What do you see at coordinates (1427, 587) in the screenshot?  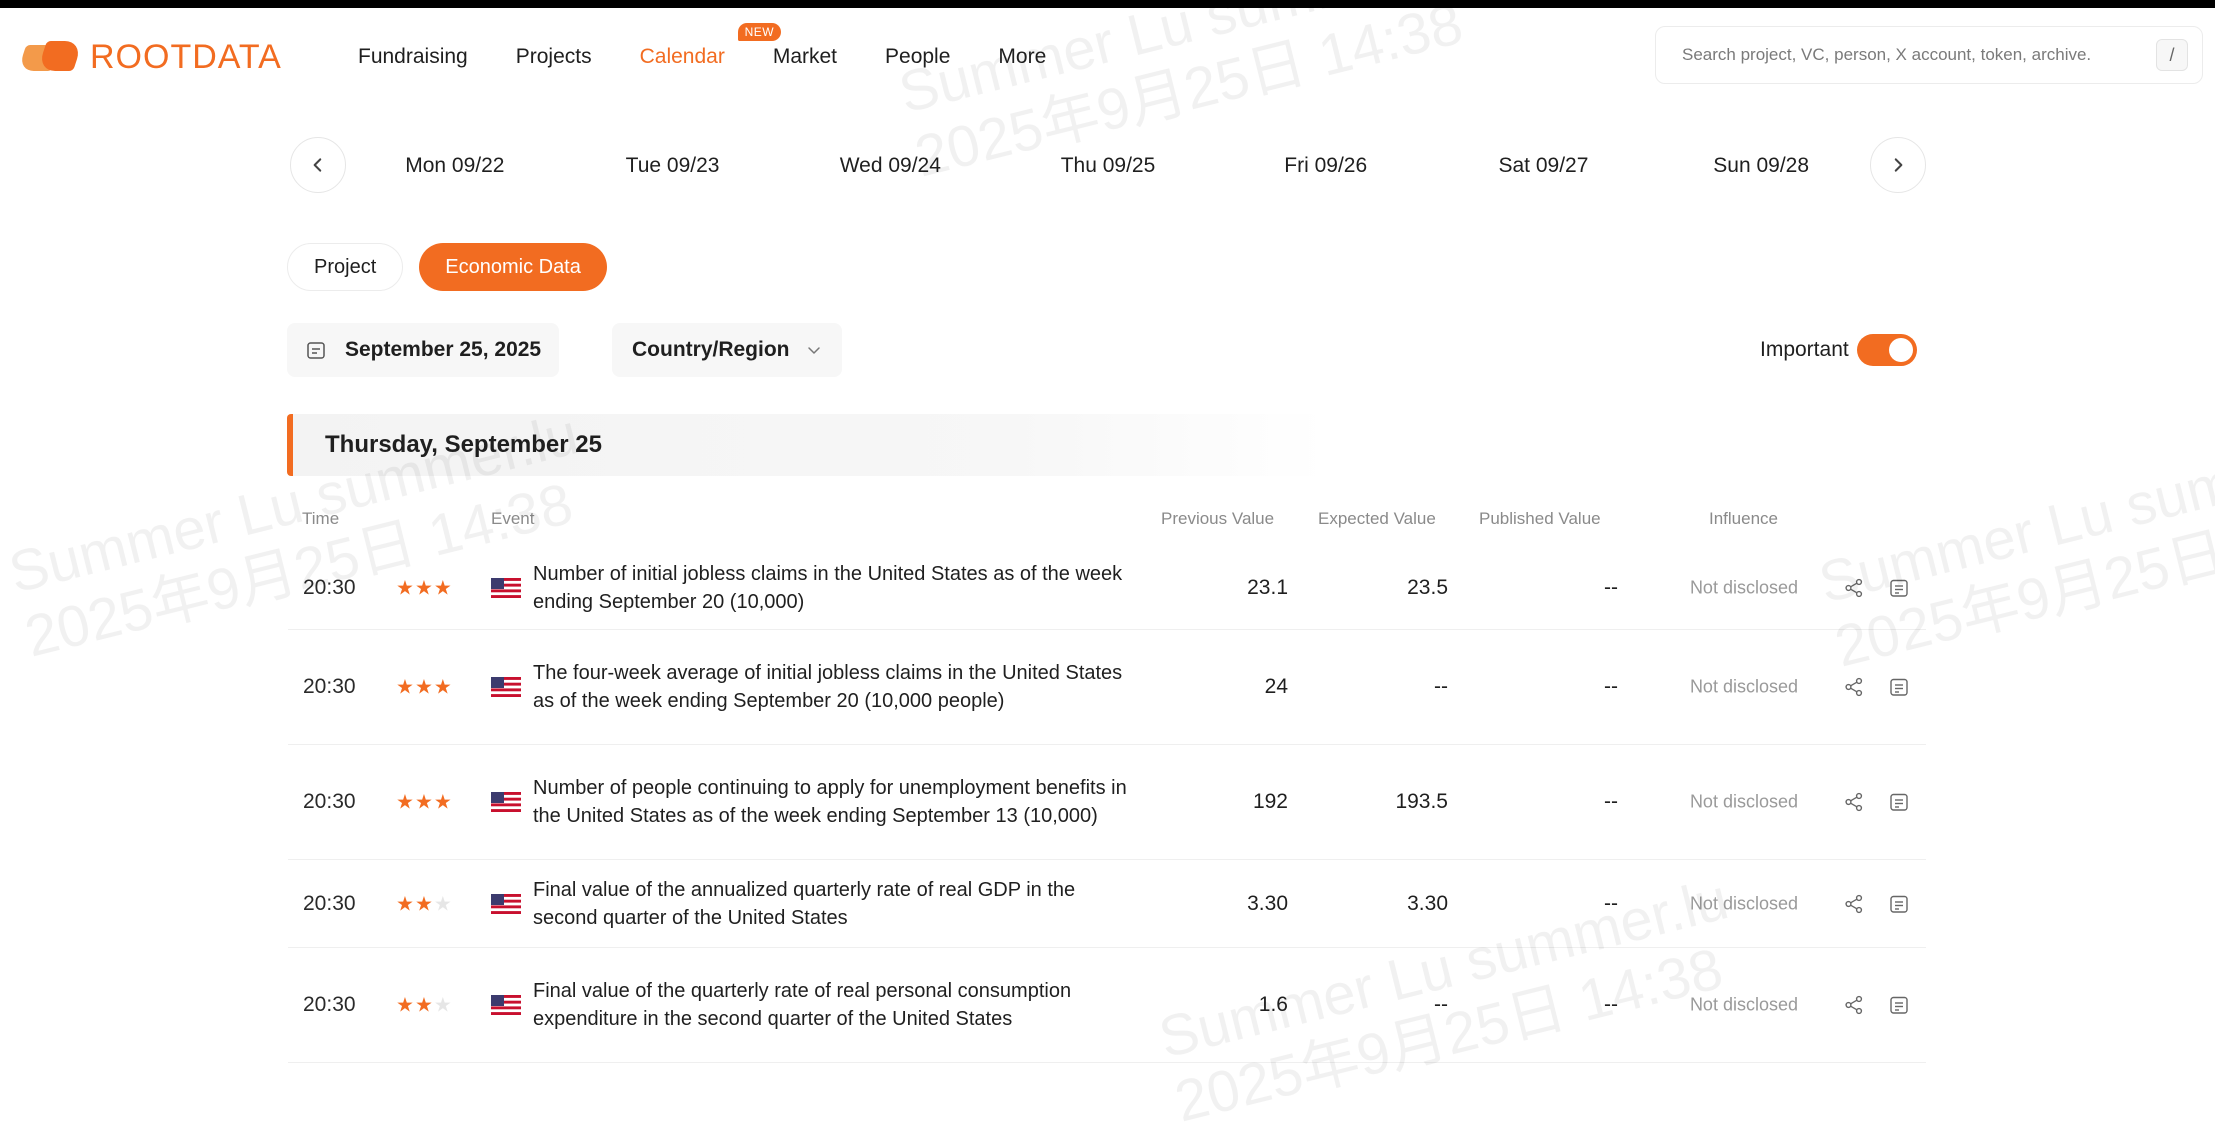 I see `expected-value: 23.5` at bounding box center [1427, 587].